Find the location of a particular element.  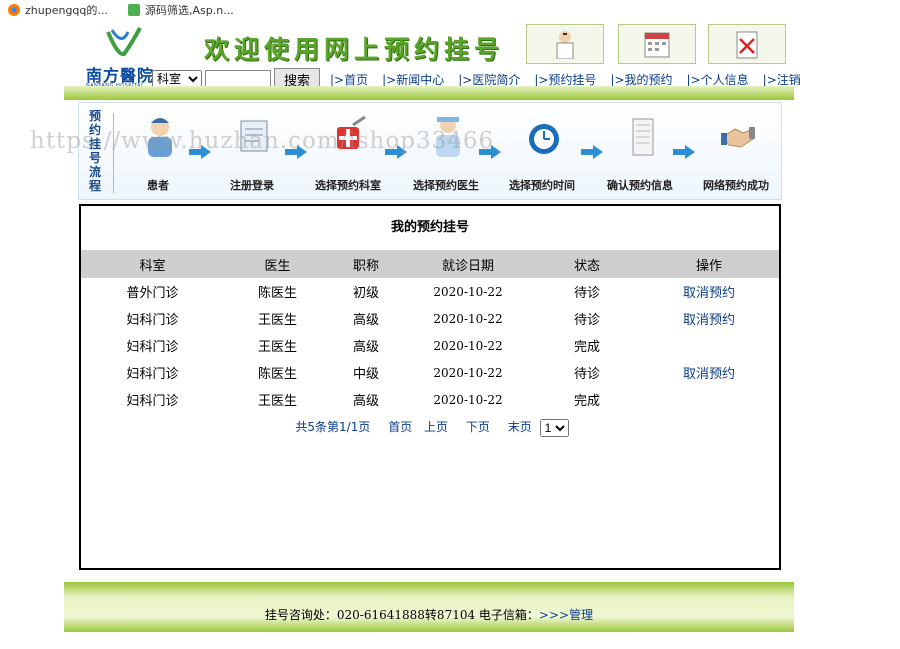

flow-step-confirm: 确认预约信息 is located at coordinates (640, 153).